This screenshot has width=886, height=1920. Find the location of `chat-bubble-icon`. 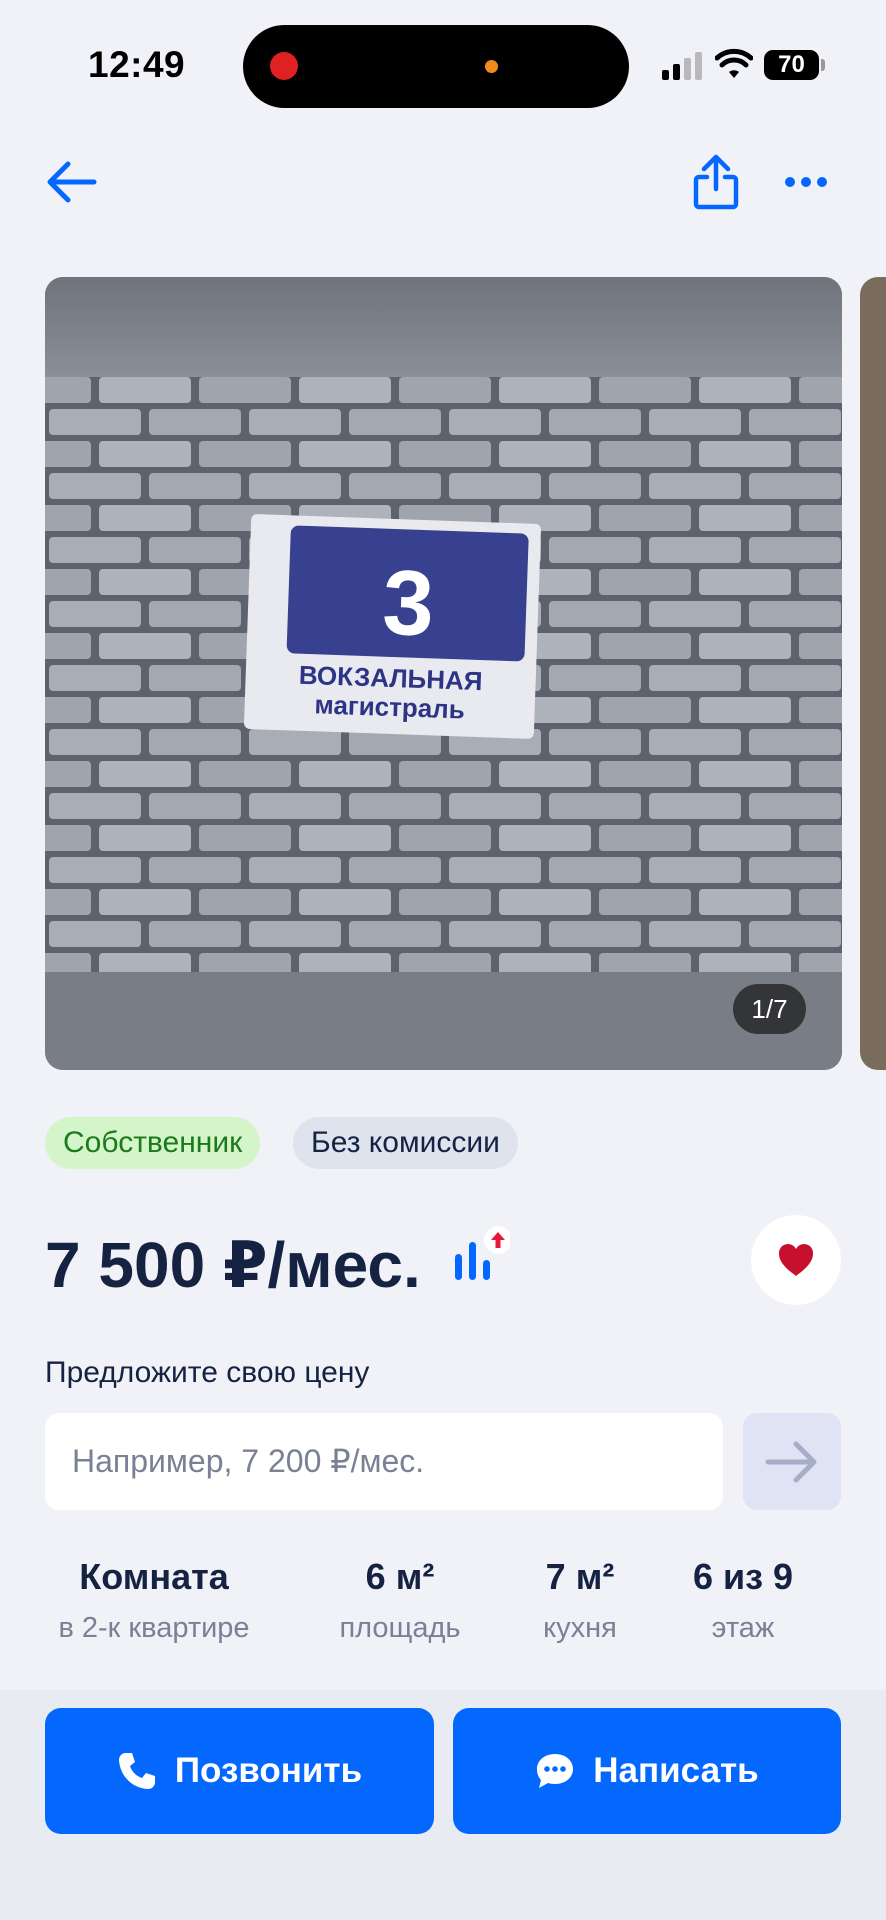

chat-bubble-icon is located at coordinates (555, 1771).